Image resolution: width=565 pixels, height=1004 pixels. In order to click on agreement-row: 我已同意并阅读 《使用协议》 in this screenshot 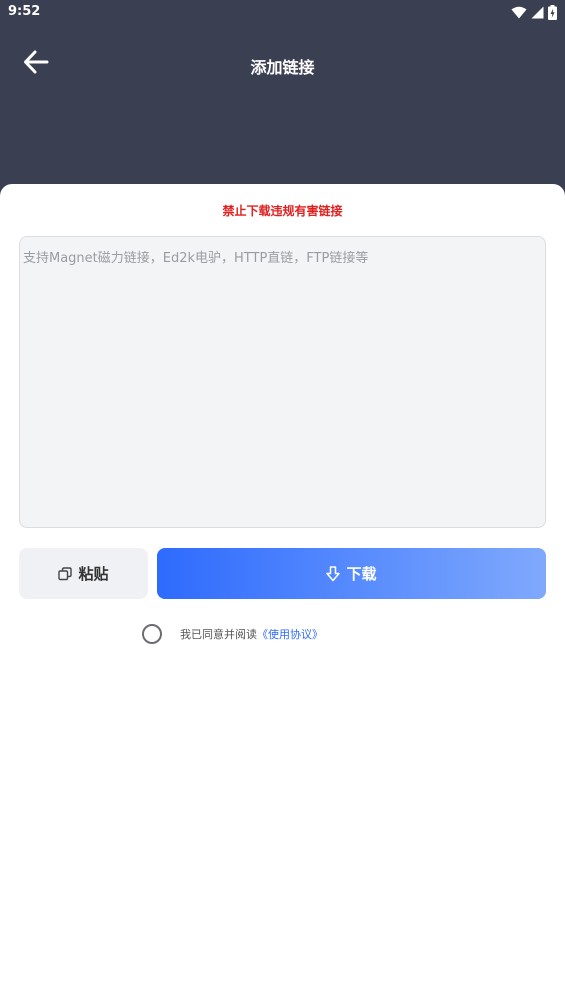, I will do `click(232, 634)`.